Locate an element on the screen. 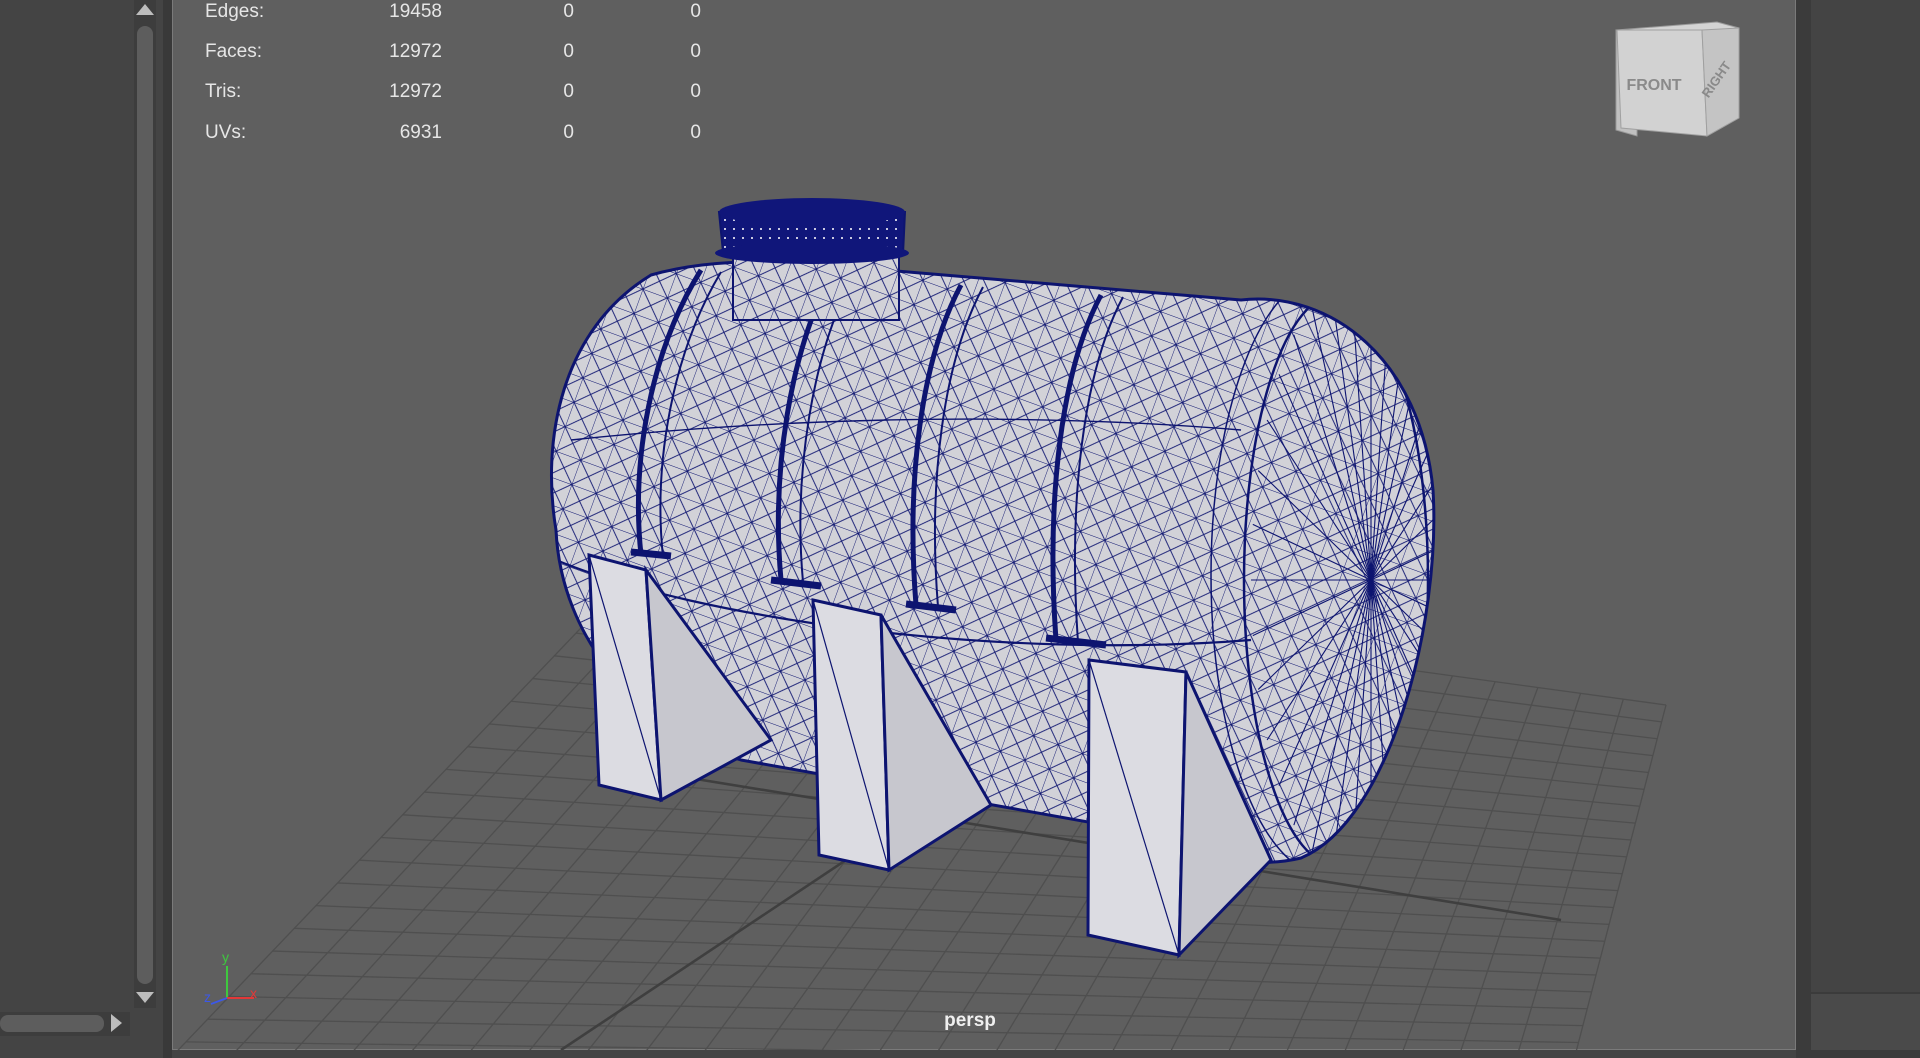 This screenshot has height=1058, width=1920. panel-separator is located at coordinates (167, 529).